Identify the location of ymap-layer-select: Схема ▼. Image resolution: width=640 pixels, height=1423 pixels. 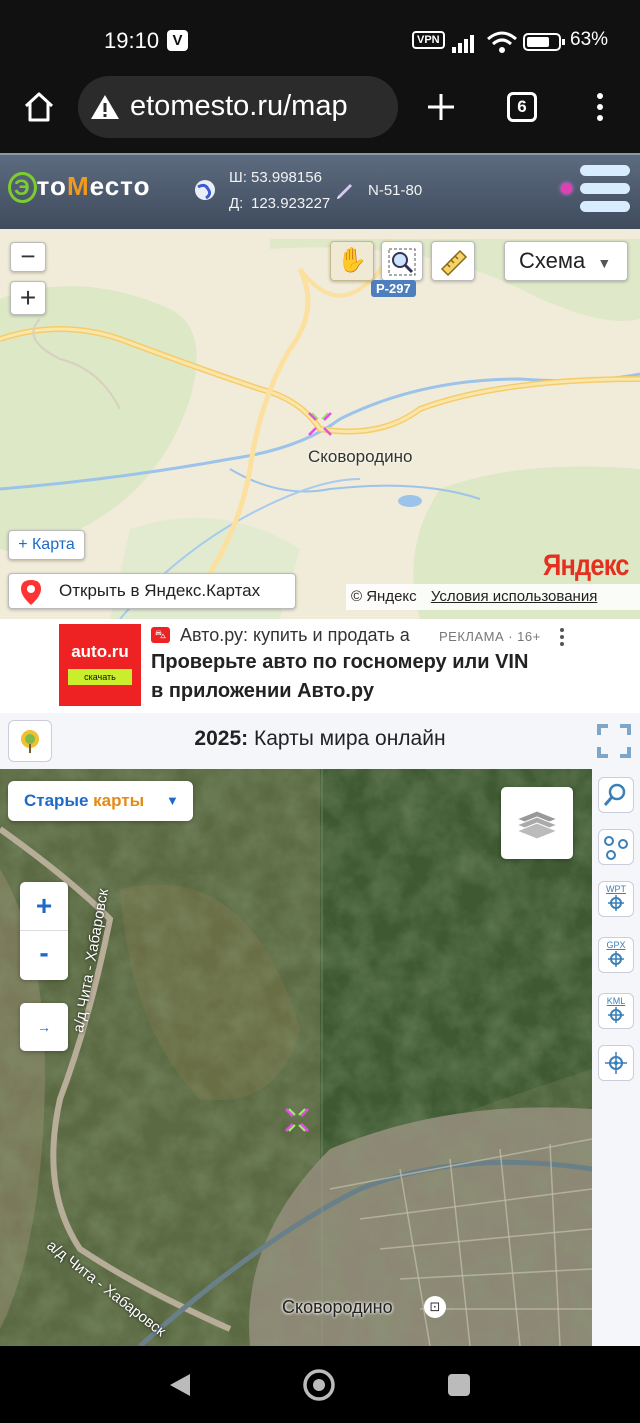
(566, 261).